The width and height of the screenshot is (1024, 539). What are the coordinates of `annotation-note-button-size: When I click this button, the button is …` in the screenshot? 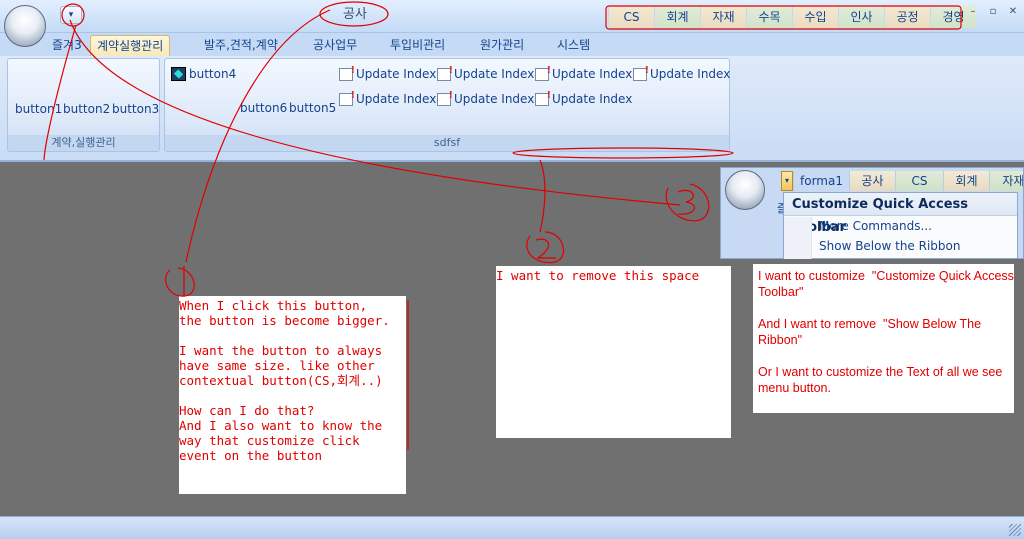 It's located at (292, 395).